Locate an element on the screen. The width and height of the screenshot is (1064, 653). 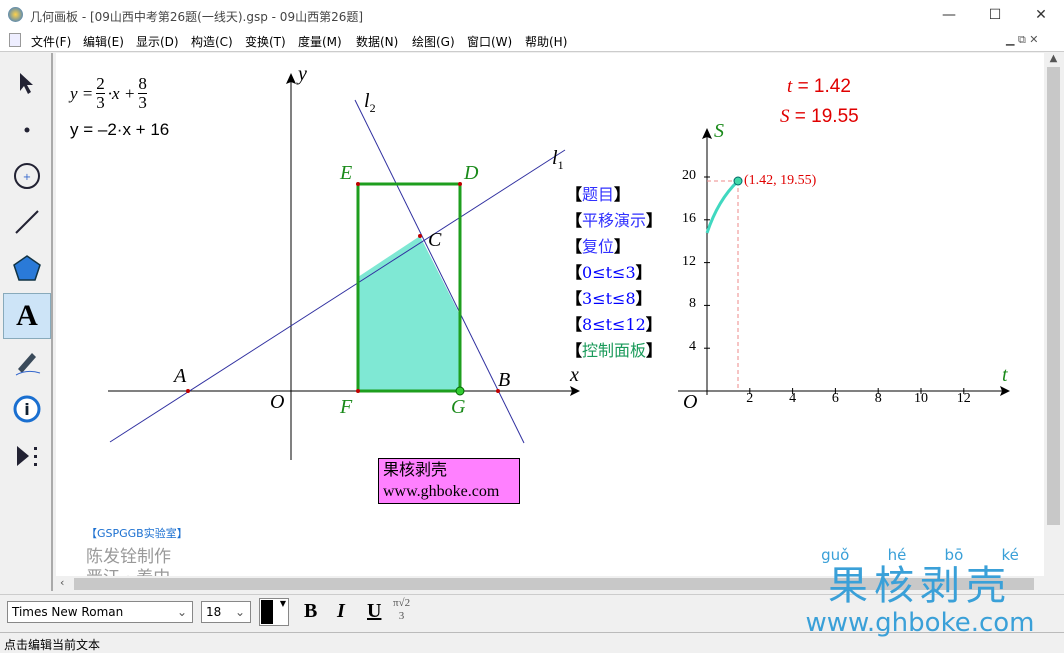
information-tool: i is located at coordinates (27, 410).